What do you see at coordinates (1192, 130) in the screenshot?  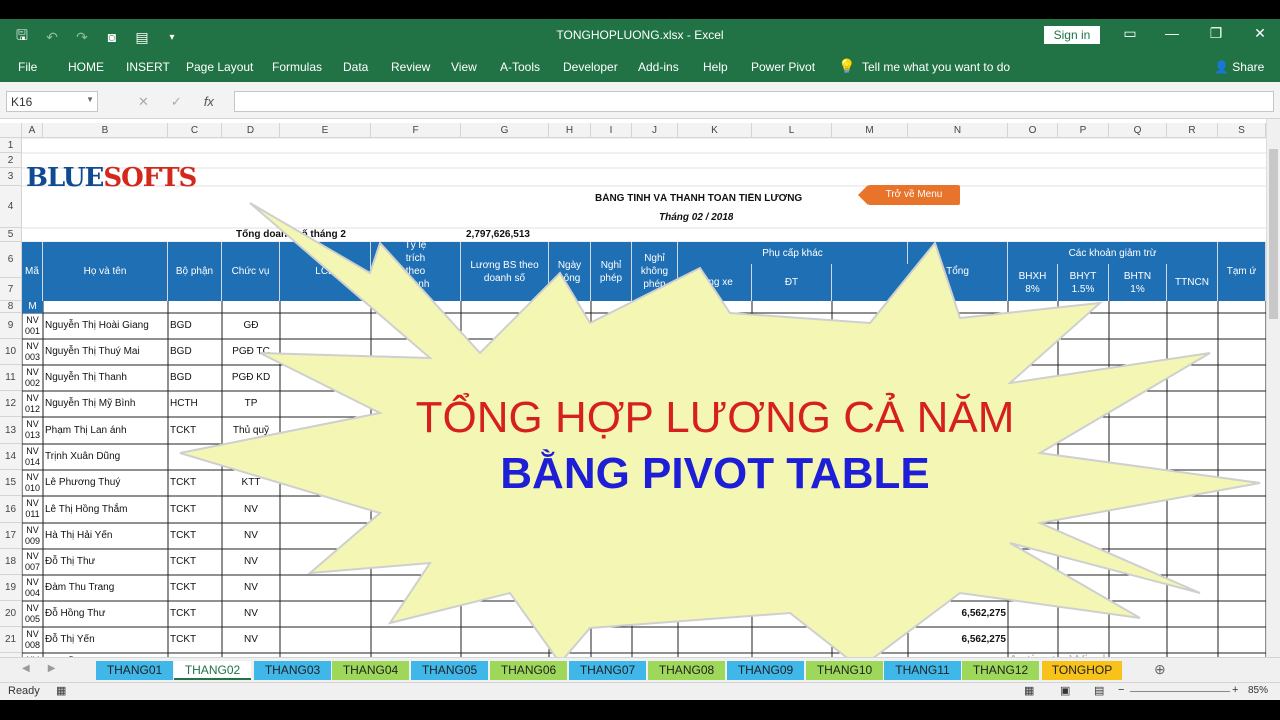 I see `column-header: R` at bounding box center [1192, 130].